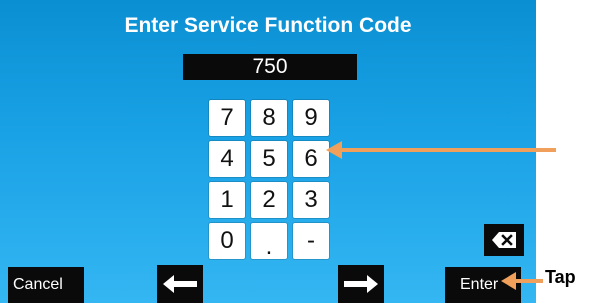 Image resolution: width=596 pixels, height=303 pixels. I want to click on callout-arrow-key6, so click(441, 150).